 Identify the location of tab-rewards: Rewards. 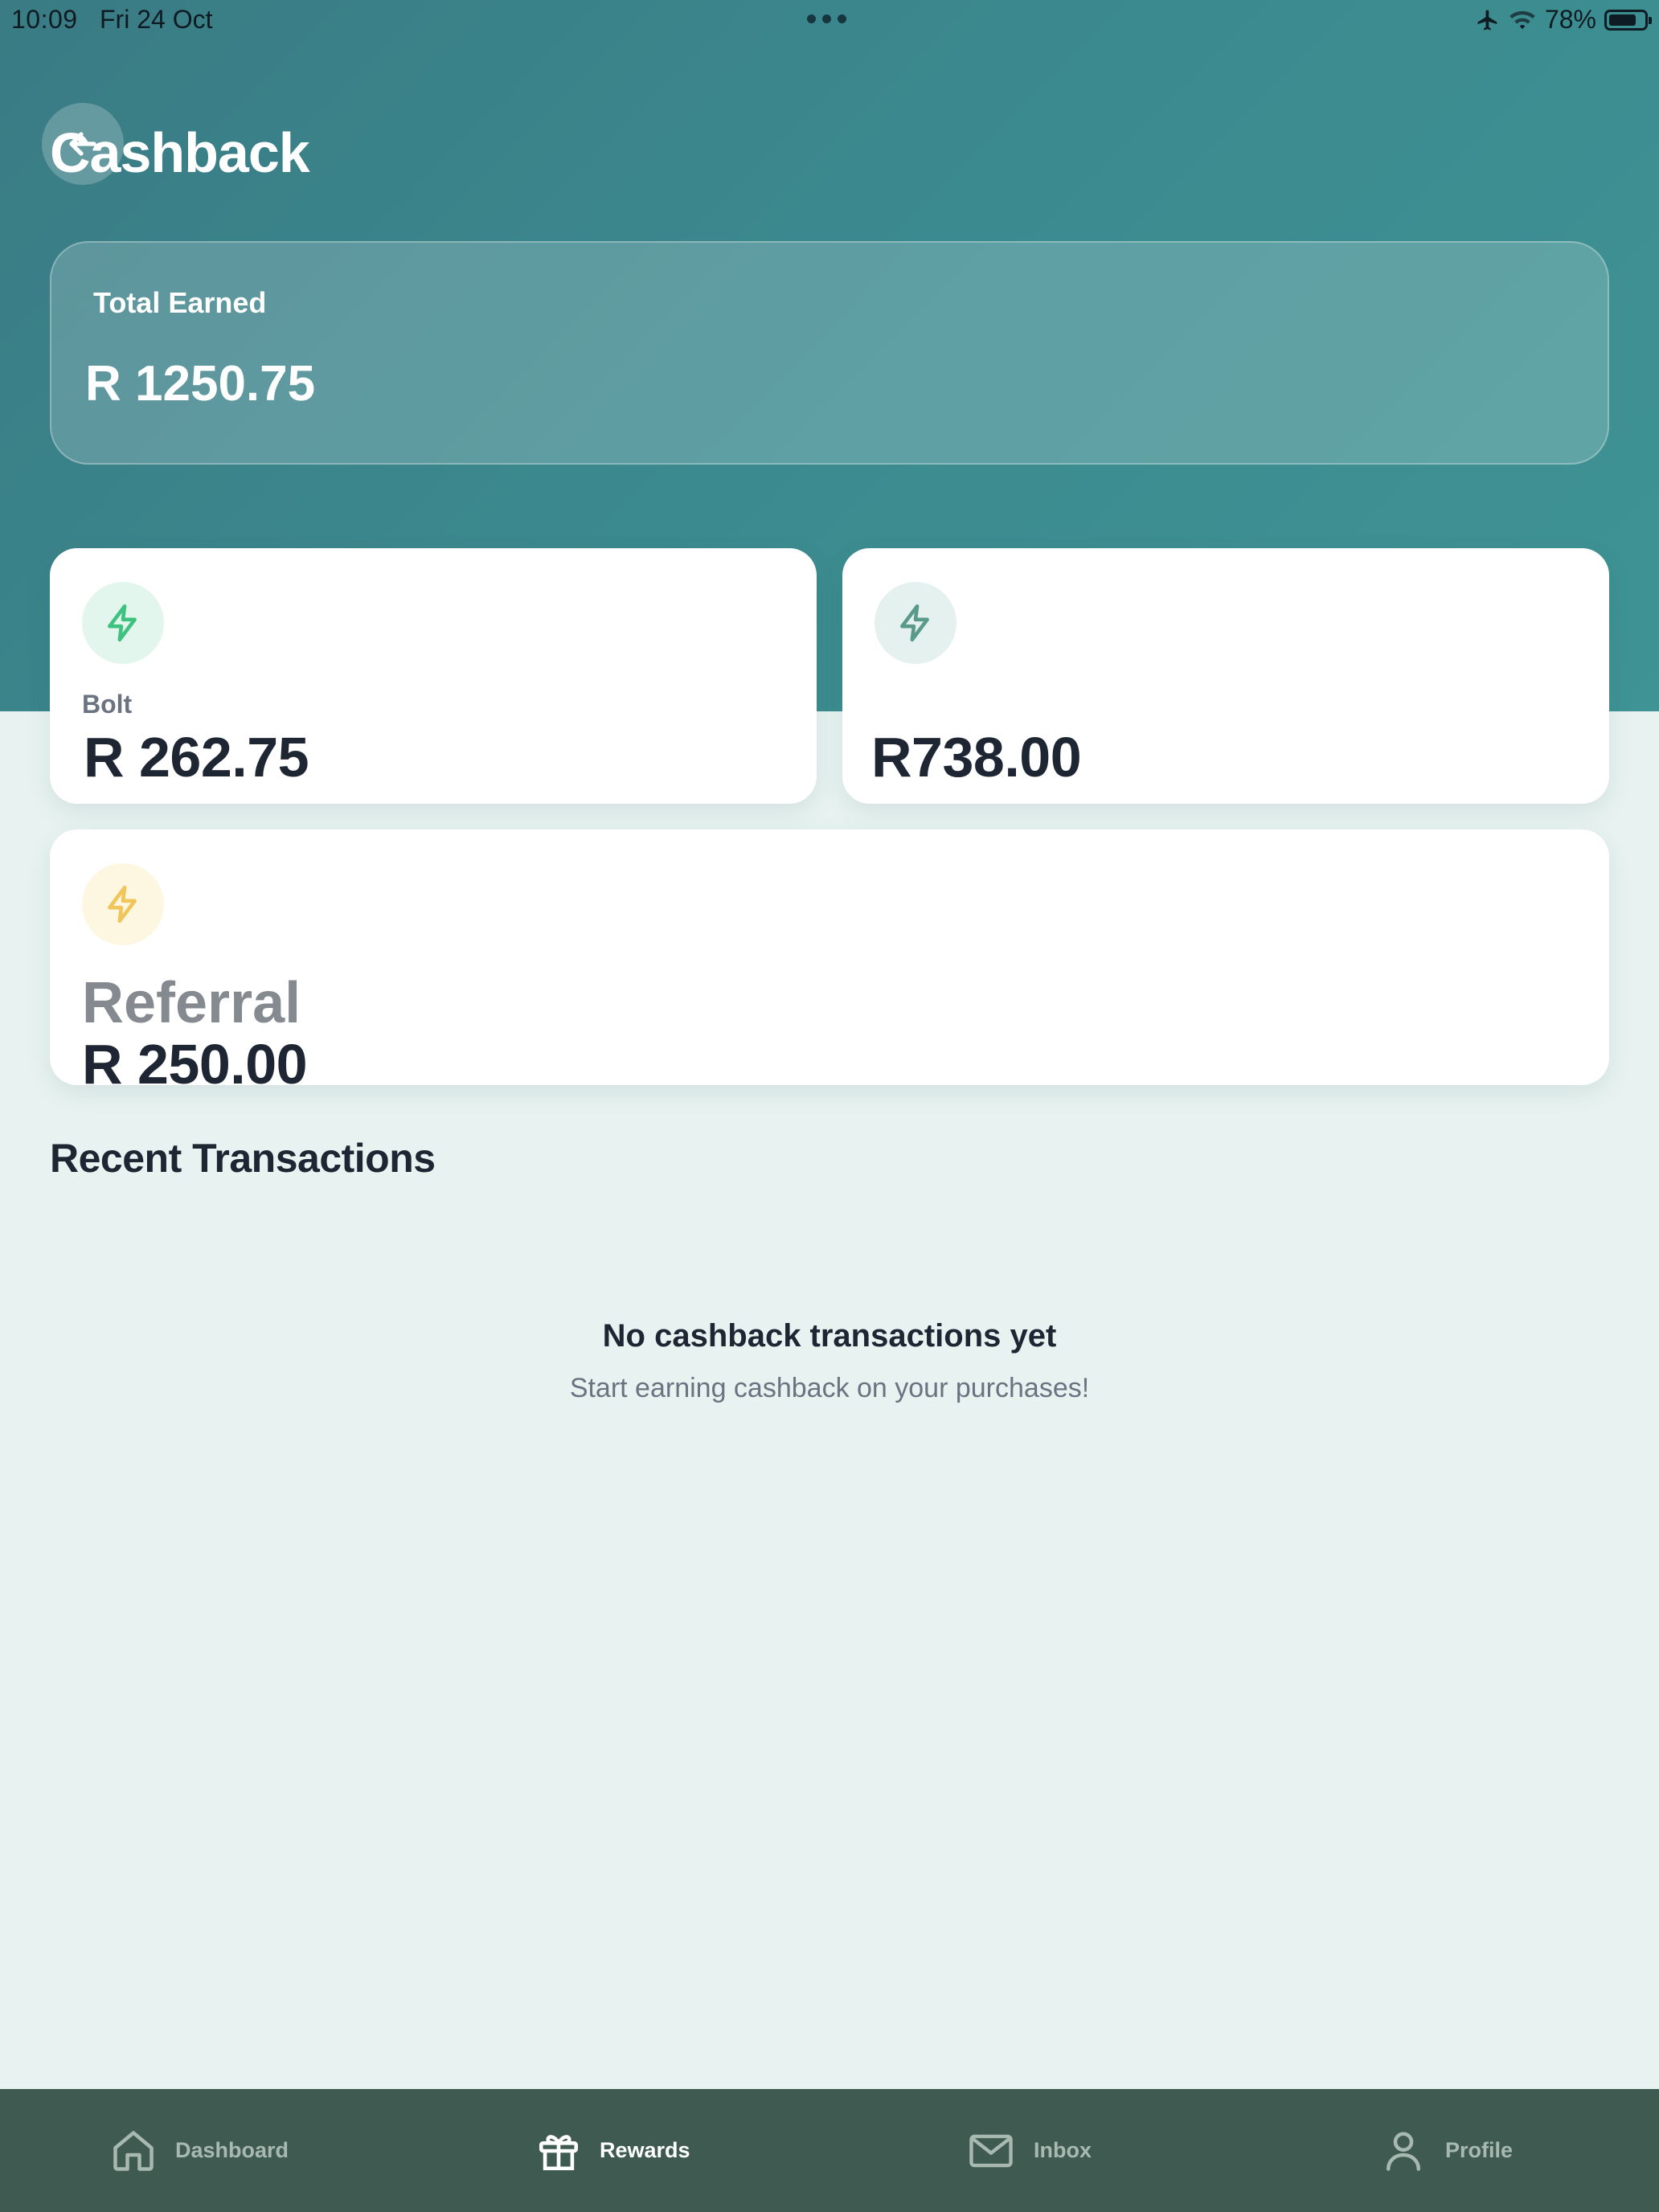
(612, 2150).